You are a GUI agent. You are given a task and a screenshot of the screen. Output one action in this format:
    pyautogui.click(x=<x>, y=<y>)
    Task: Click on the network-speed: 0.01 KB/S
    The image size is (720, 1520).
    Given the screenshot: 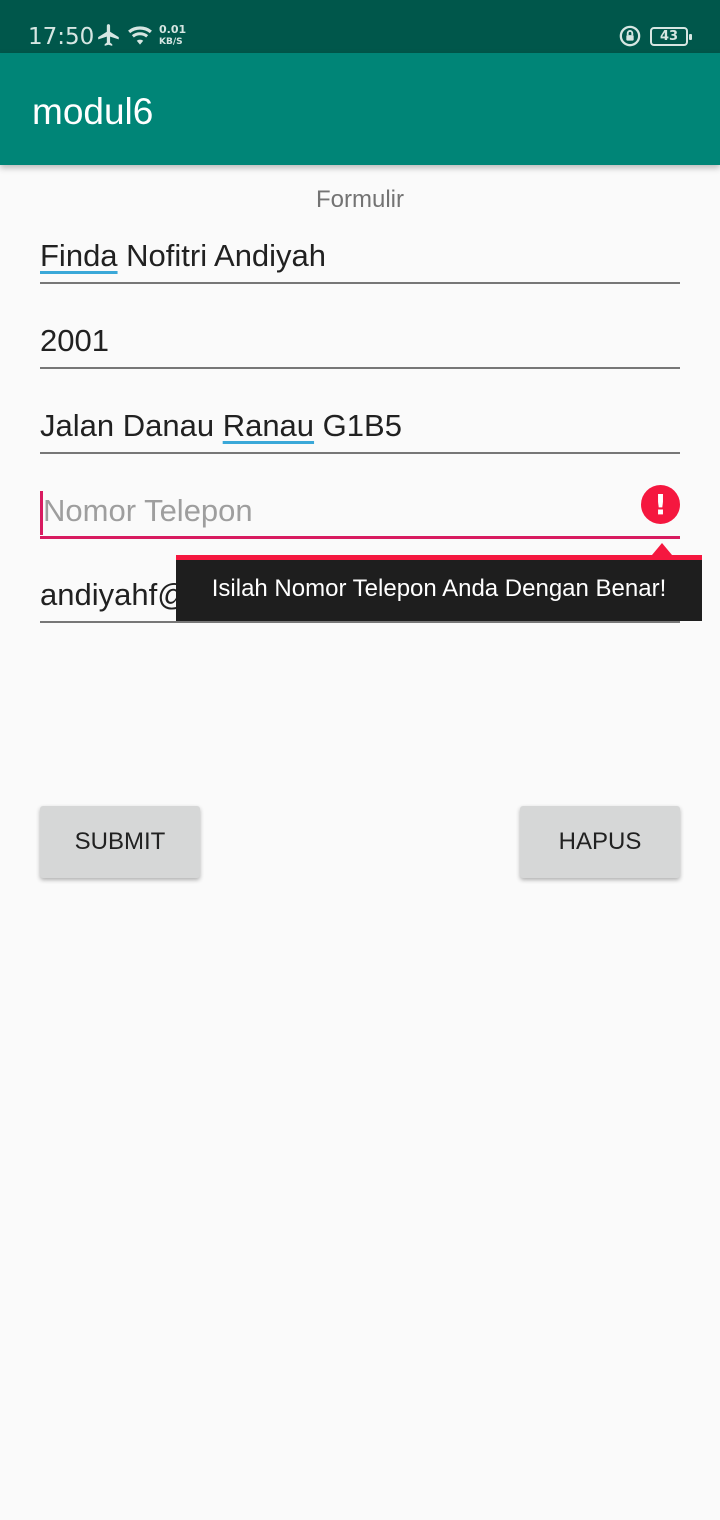 What is the action you would take?
    pyautogui.click(x=173, y=35)
    